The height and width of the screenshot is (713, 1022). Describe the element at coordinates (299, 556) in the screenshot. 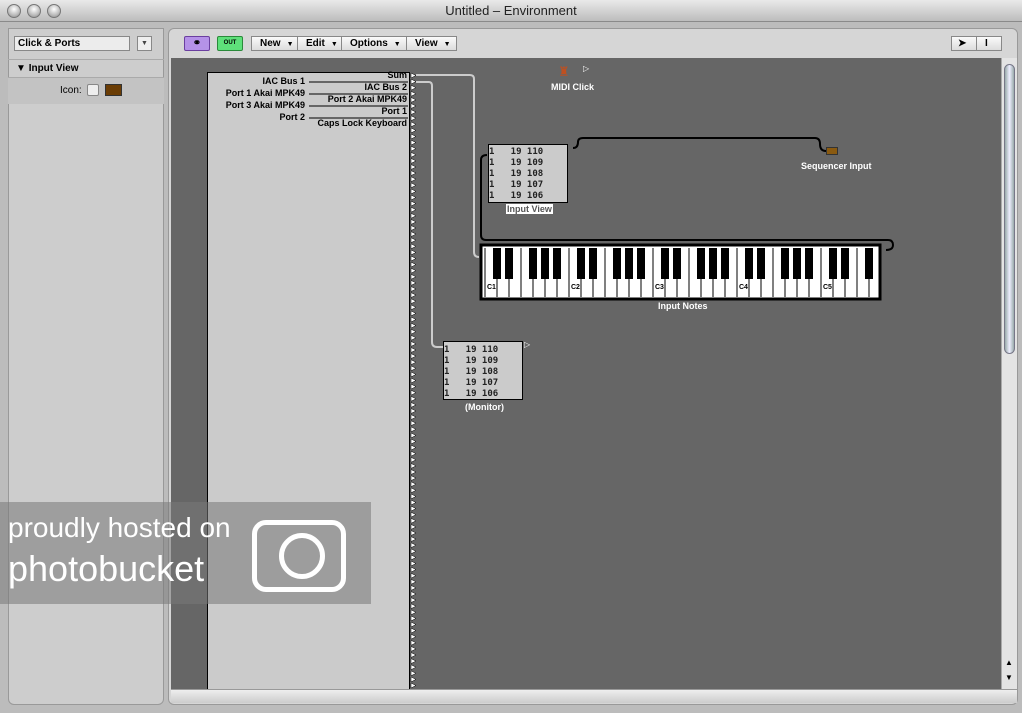

I see `camera-logo-icon` at that location.